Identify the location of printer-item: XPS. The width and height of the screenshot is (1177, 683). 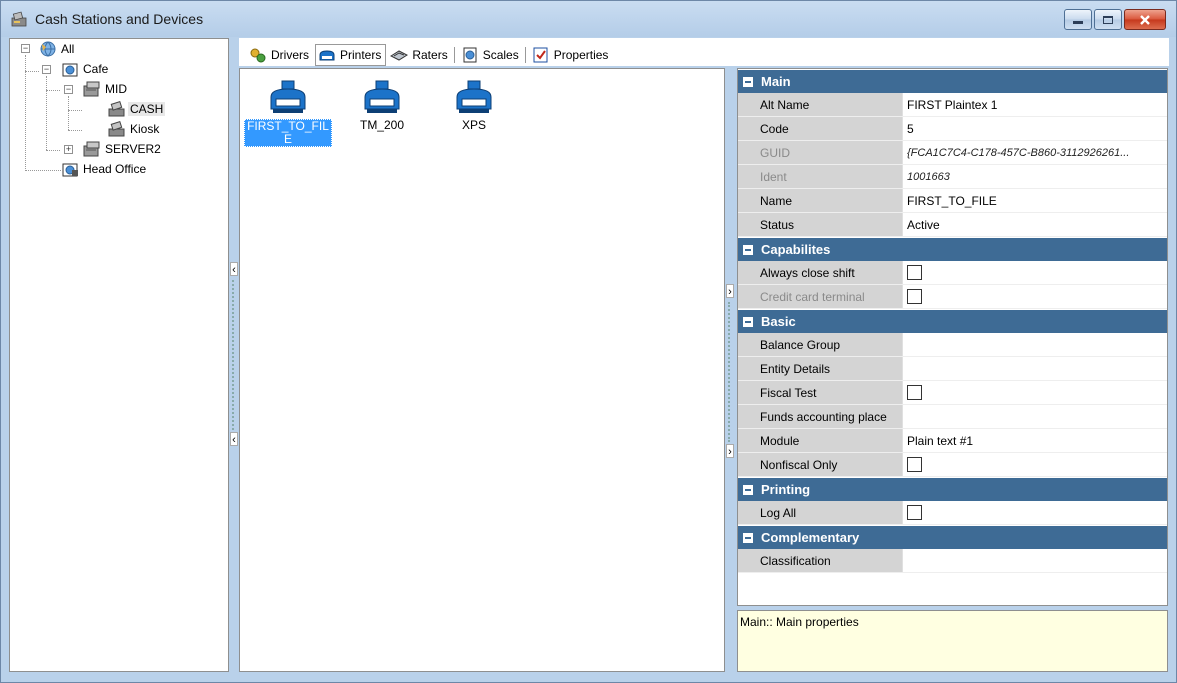
(474, 105).